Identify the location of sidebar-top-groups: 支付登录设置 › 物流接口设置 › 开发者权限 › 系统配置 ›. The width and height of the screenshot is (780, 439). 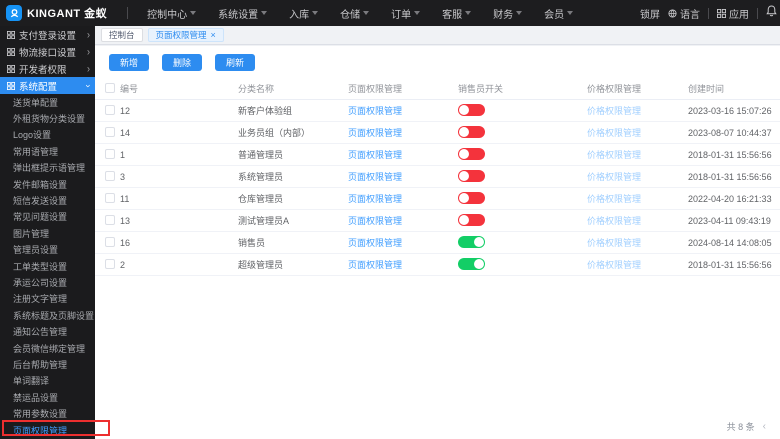
(47, 60).